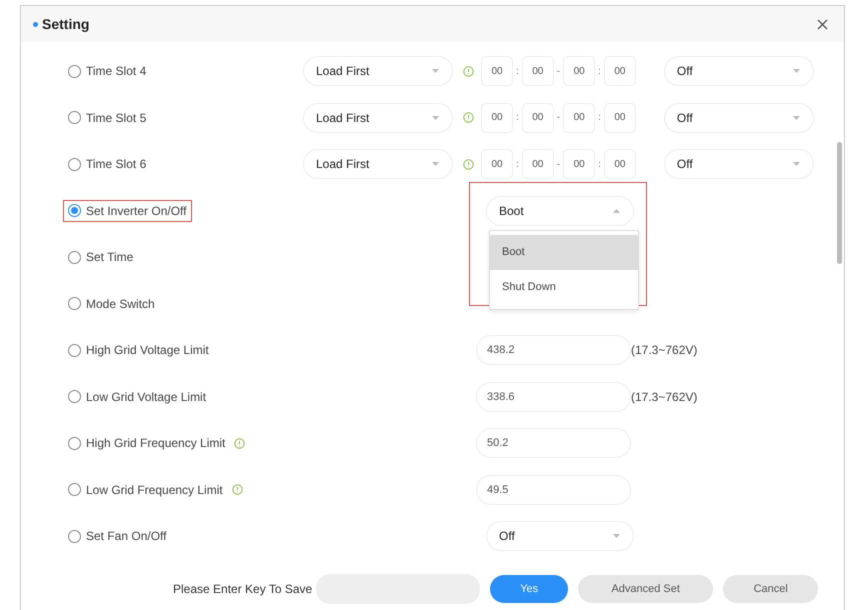  What do you see at coordinates (138, 350) in the screenshot?
I see `radio-option: High Grid Voltage Limit` at bounding box center [138, 350].